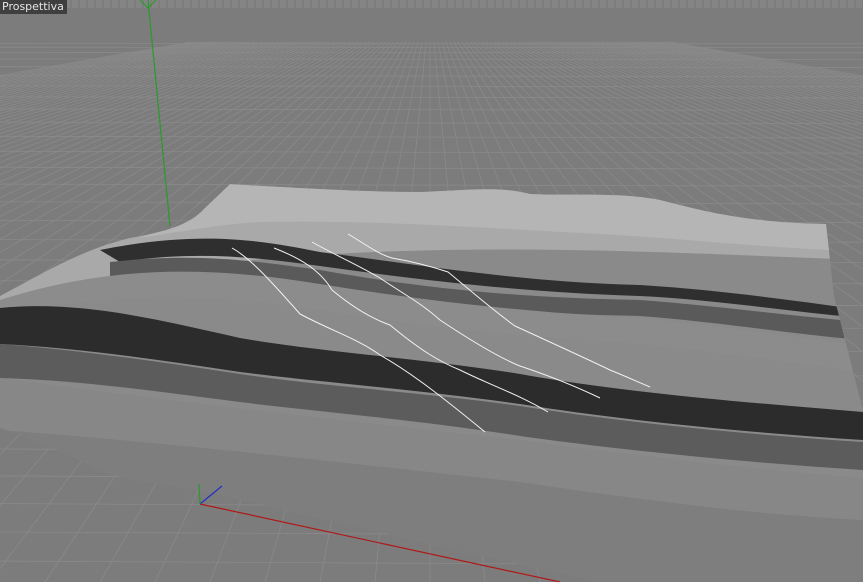  What do you see at coordinates (33, 7) in the screenshot?
I see `viewport-label: Prospettiva` at bounding box center [33, 7].